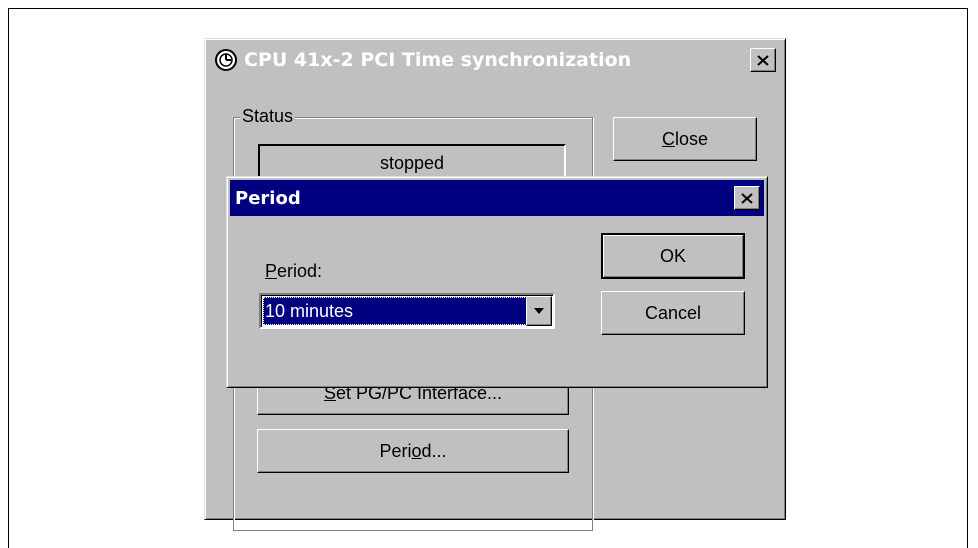 The image size is (978, 548). Describe the element at coordinates (497, 198) in the screenshot. I see `period-titlebar: Period` at that location.